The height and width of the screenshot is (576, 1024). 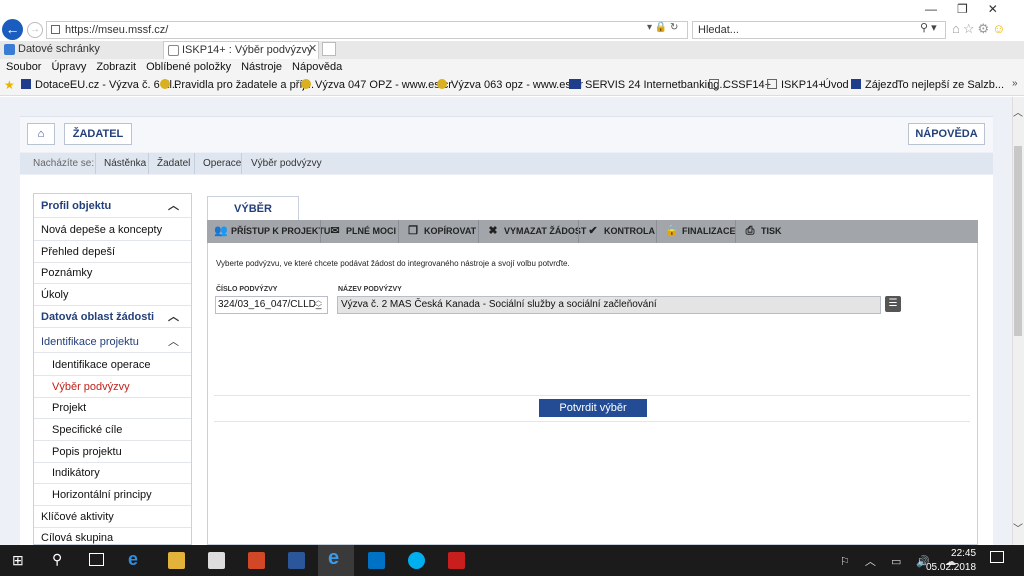 What do you see at coordinates (9, 85) in the screenshot?
I see `favorites-star-icon: ★` at bounding box center [9, 85].